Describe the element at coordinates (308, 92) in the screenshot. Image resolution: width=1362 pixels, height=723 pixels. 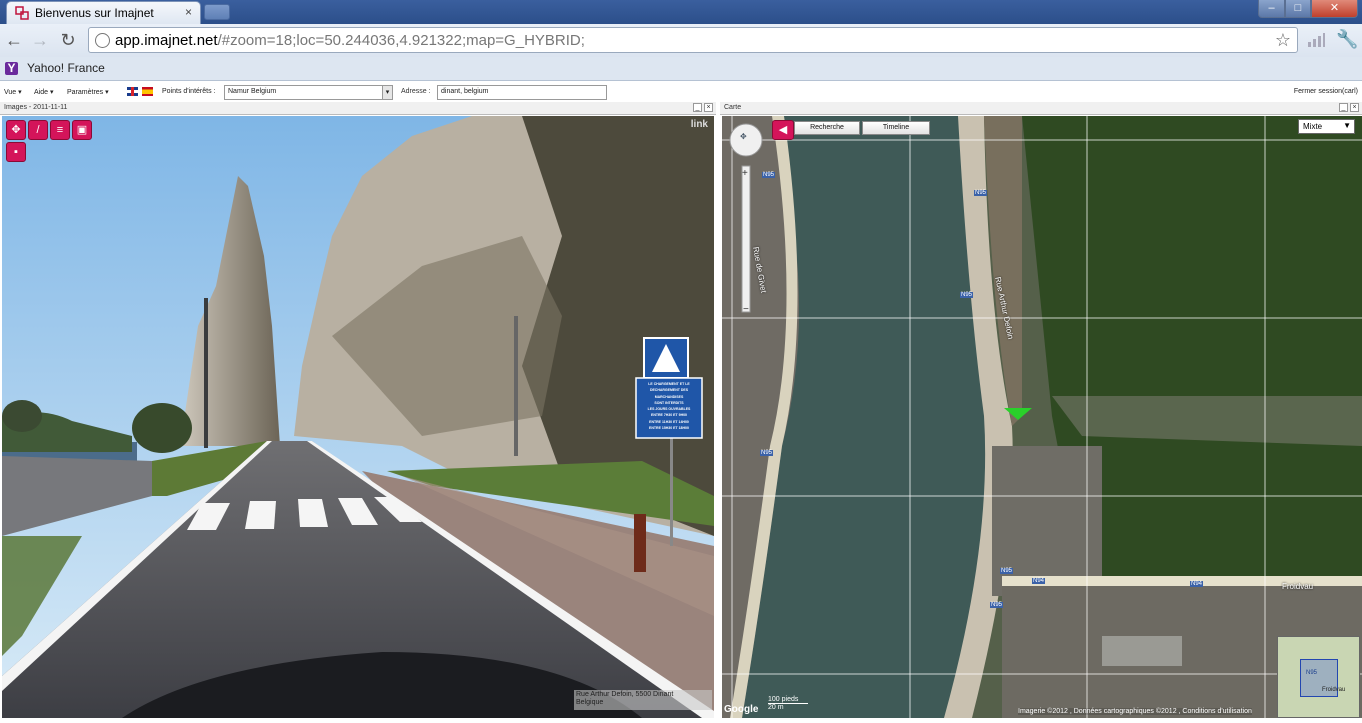
I see `poi-select: Namur Belgium ▾` at that location.